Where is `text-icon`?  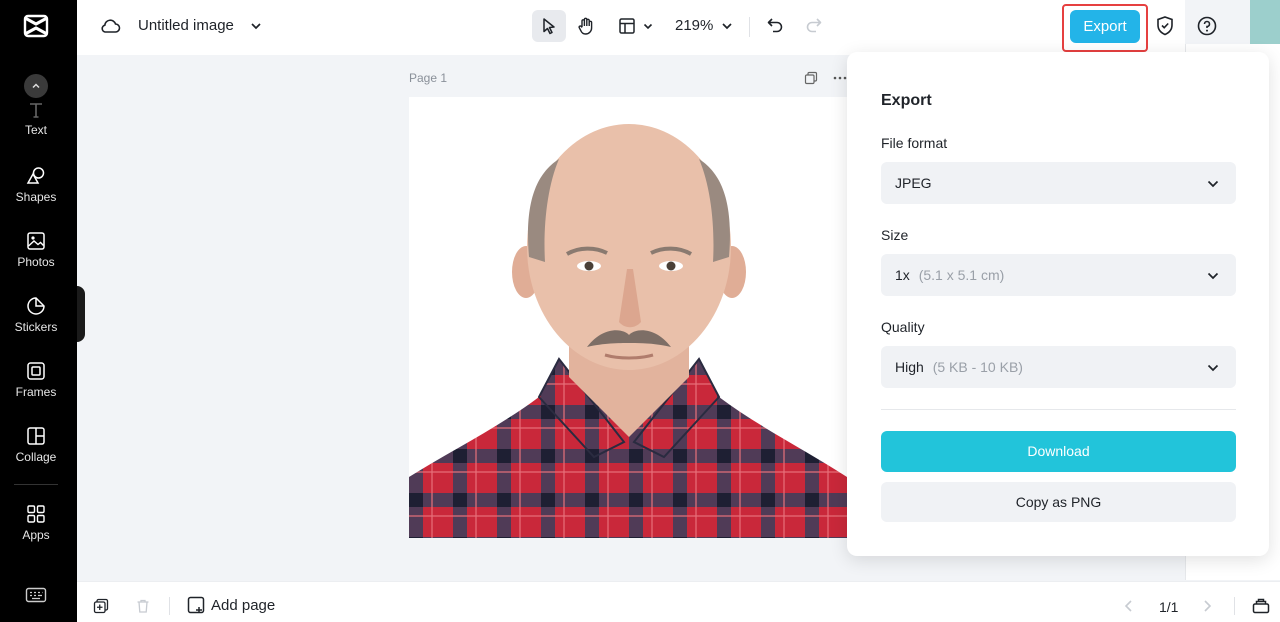
text-icon is located at coordinates (36, 110).